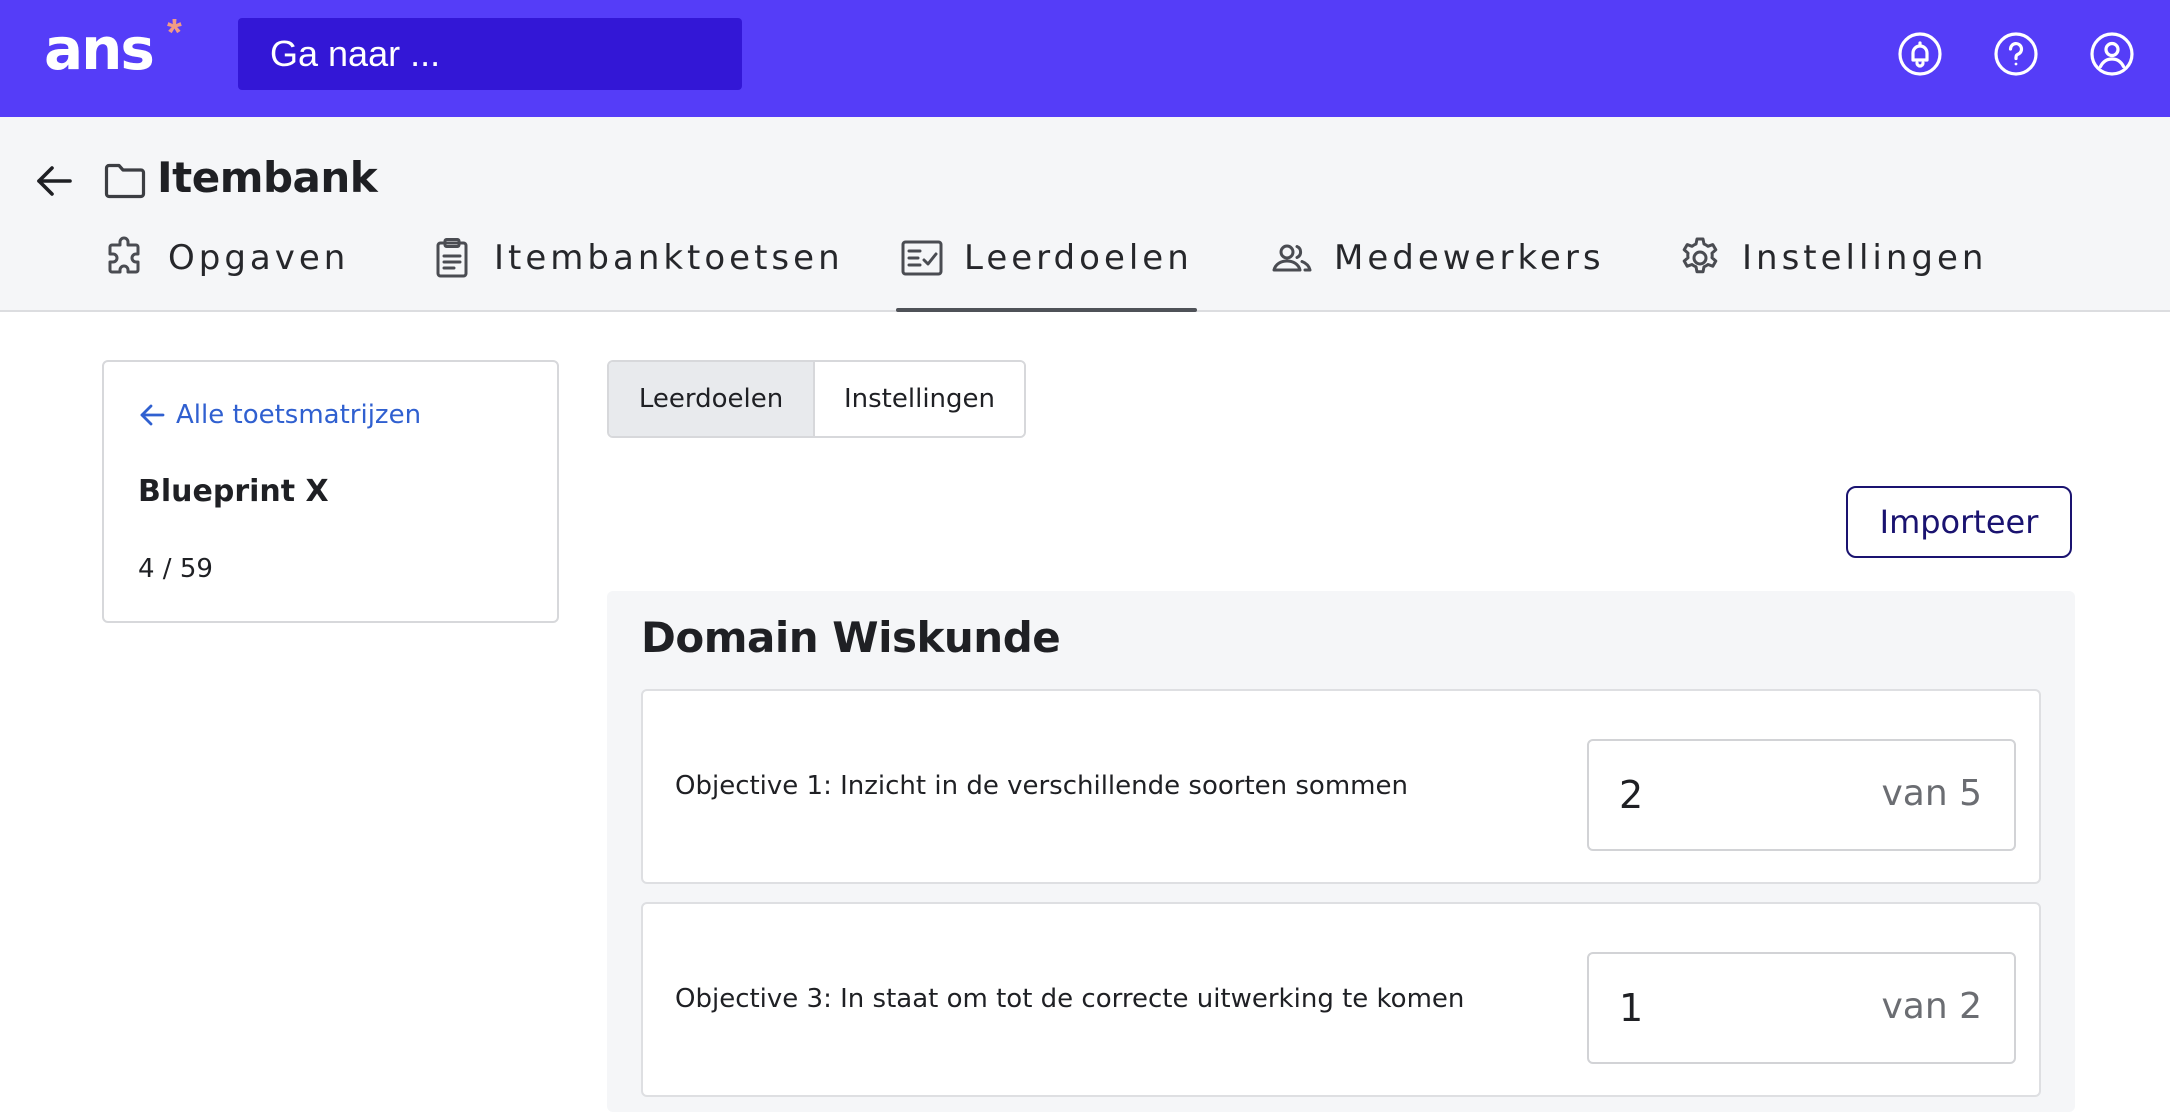 This screenshot has height=1112, width=2170. What do you see at coordinates (922, 258) in the screenshot?
I see `checklist-icon` at bounding box center [922, 258].